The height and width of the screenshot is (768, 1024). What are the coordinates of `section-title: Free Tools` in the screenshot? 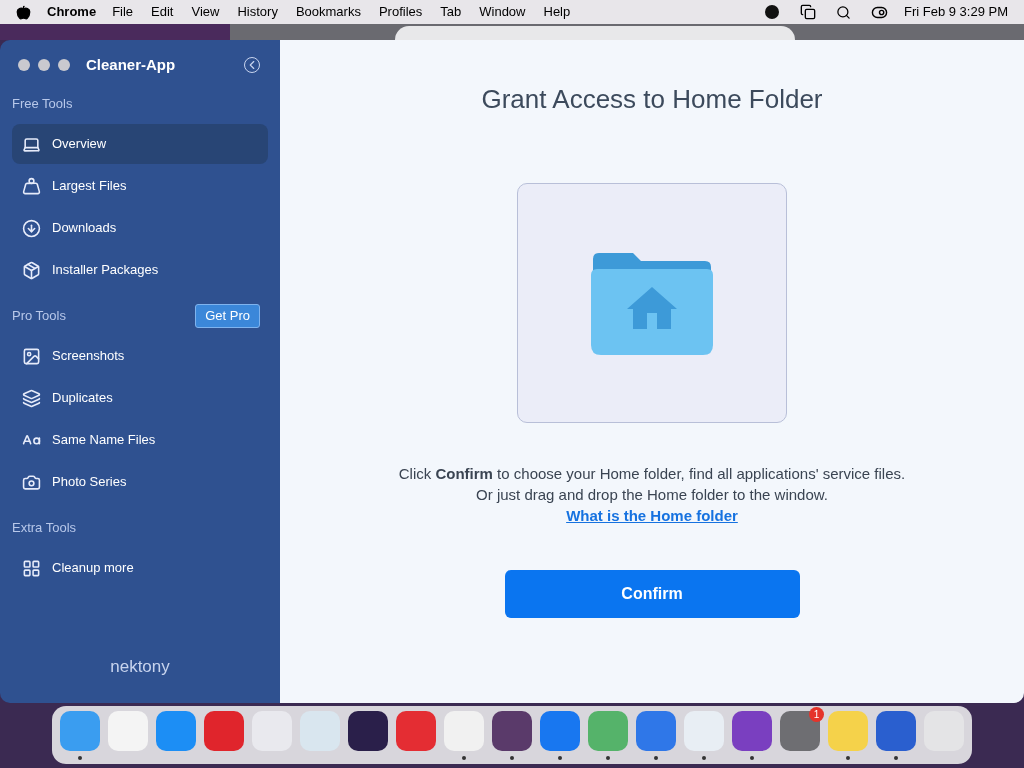 It's located at (42, 104).